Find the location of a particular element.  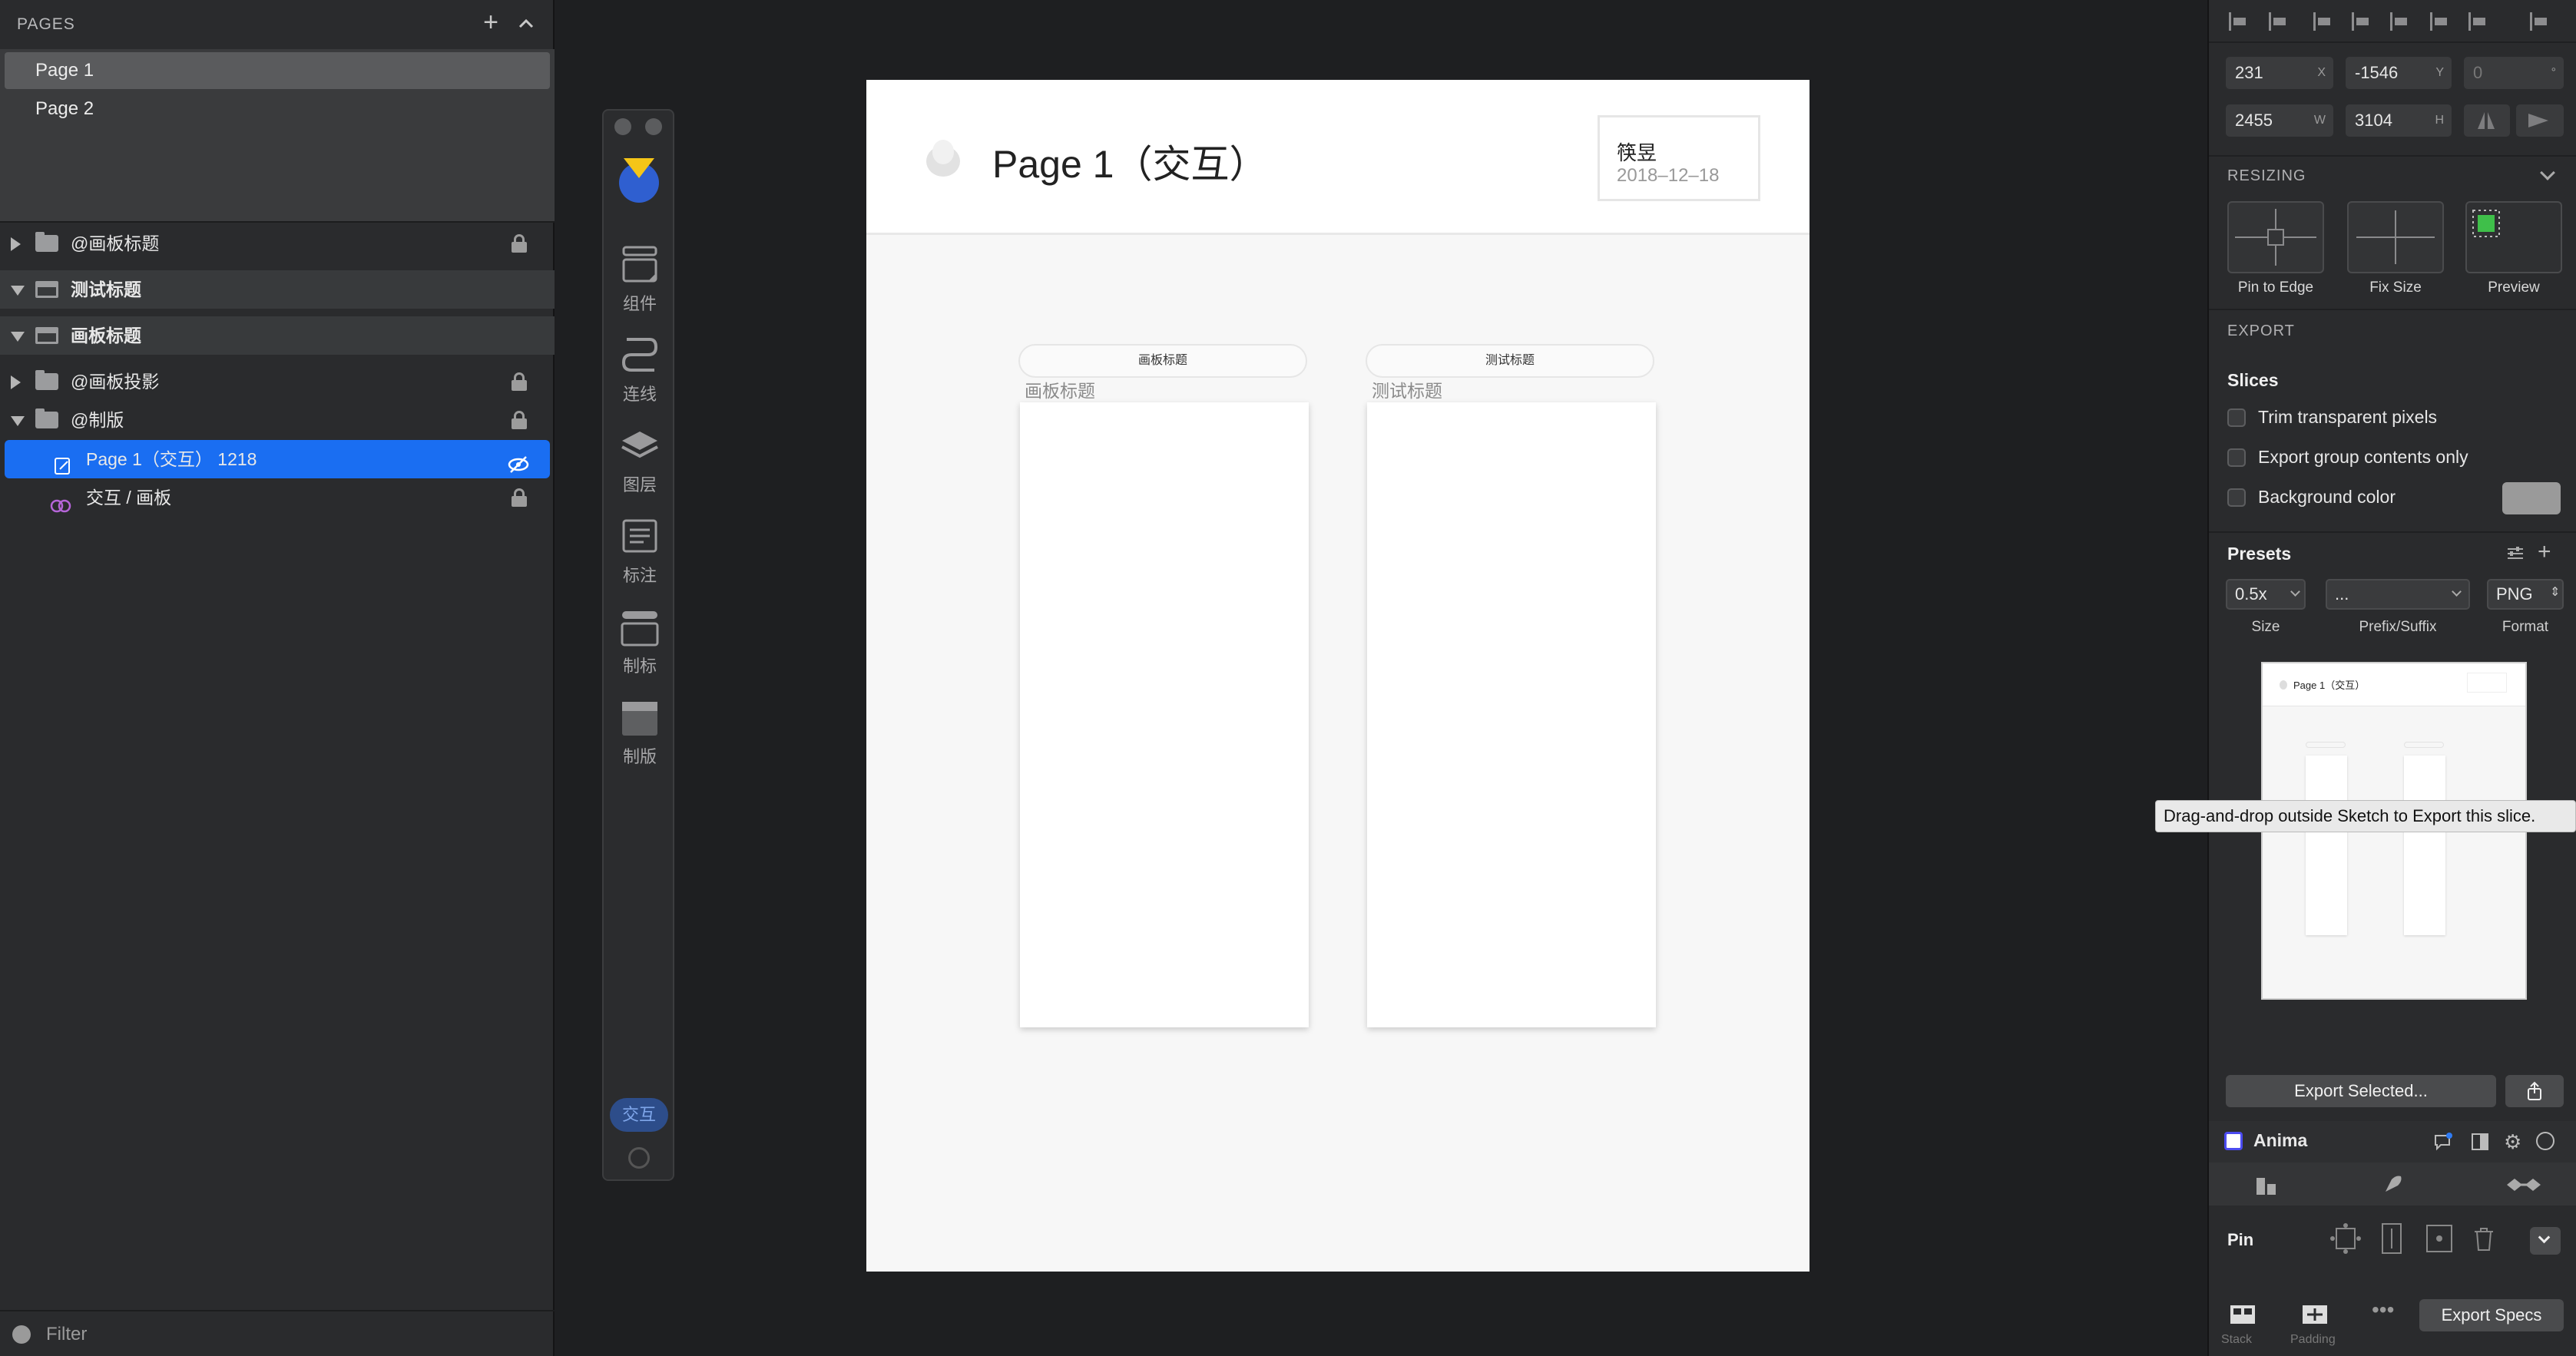

toolbar-item-layers: 图层 is located at coordinates (640, 460).